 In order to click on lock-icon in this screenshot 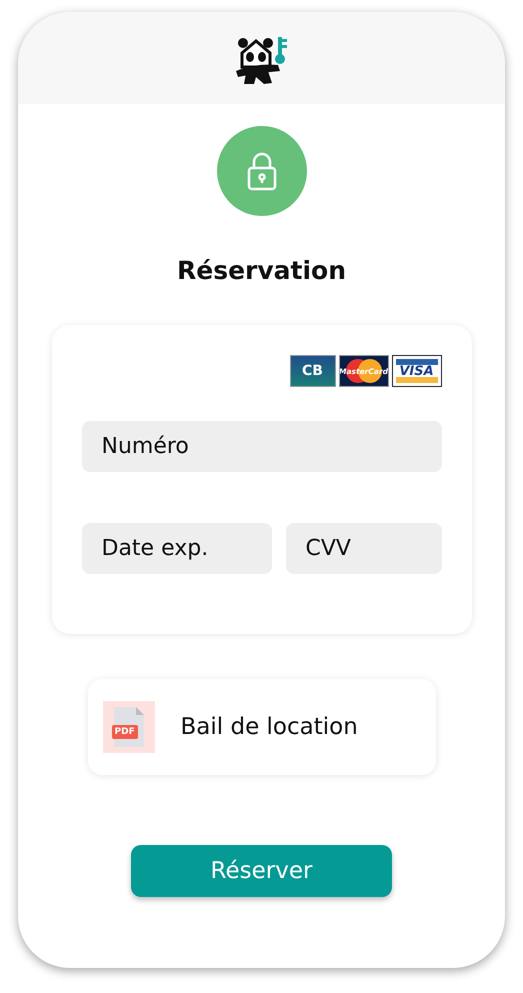, I will do `click(262, 171)`.